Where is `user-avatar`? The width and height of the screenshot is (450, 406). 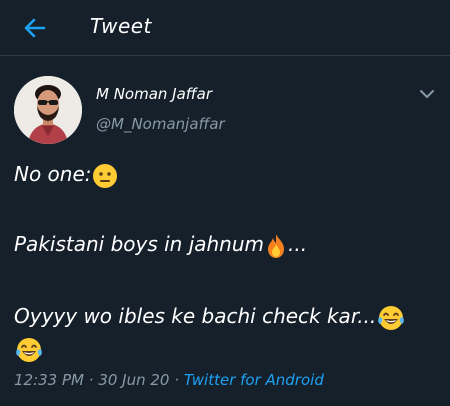 user-avatar is located at coordinates (48, 110).